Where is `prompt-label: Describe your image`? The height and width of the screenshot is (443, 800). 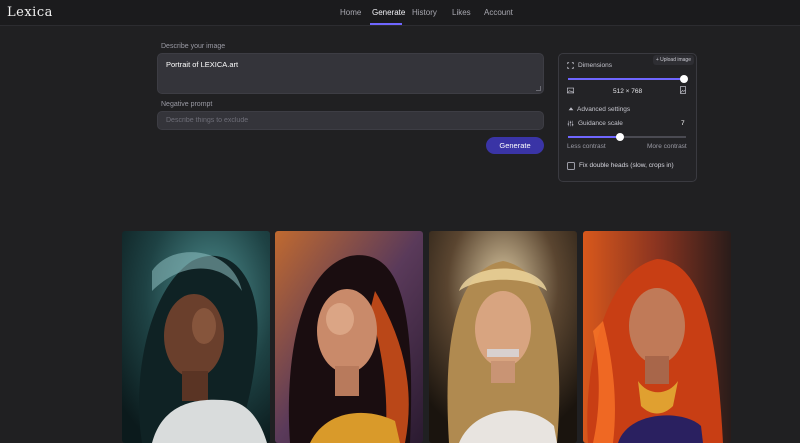
prompt-label: Describe your image is located at coordinates (193, 46).